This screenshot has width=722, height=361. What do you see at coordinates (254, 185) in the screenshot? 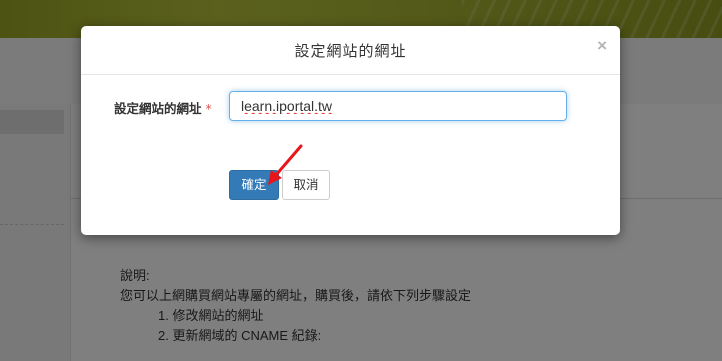
I see `confirm-button: 確定` at bounding box center [254, 185].